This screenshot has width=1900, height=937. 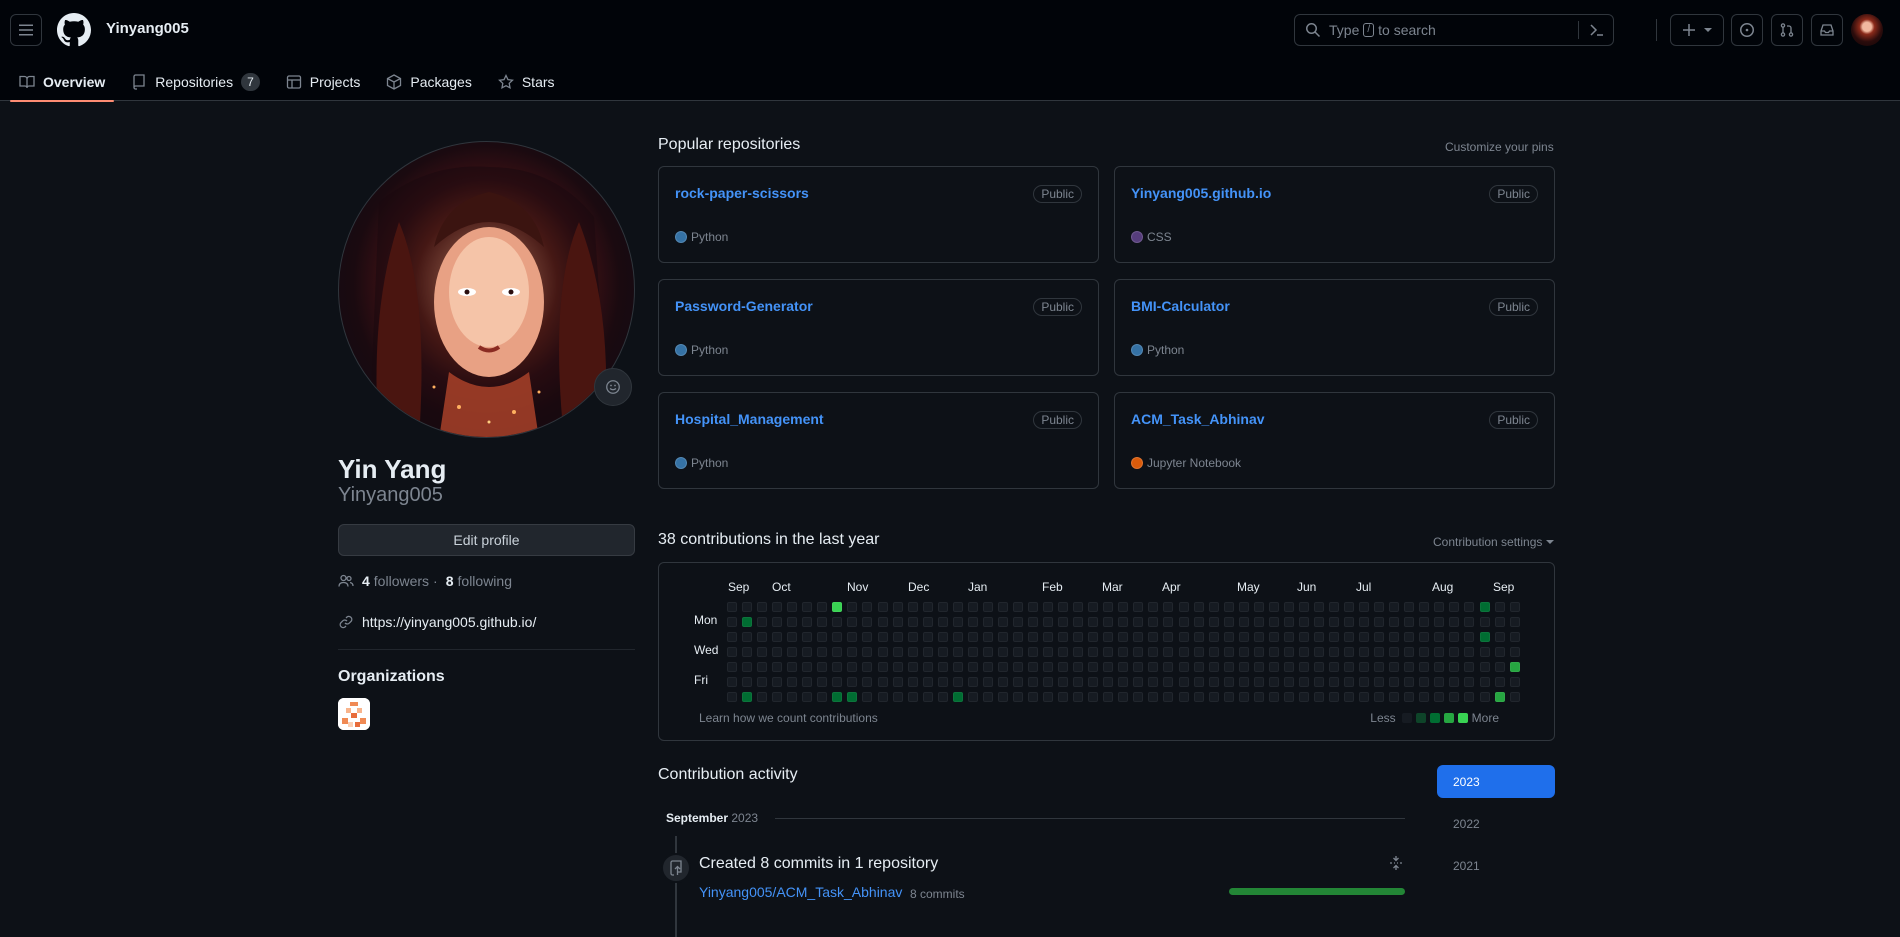 I want to click on profile-avatar, so click(x=486, y=289).